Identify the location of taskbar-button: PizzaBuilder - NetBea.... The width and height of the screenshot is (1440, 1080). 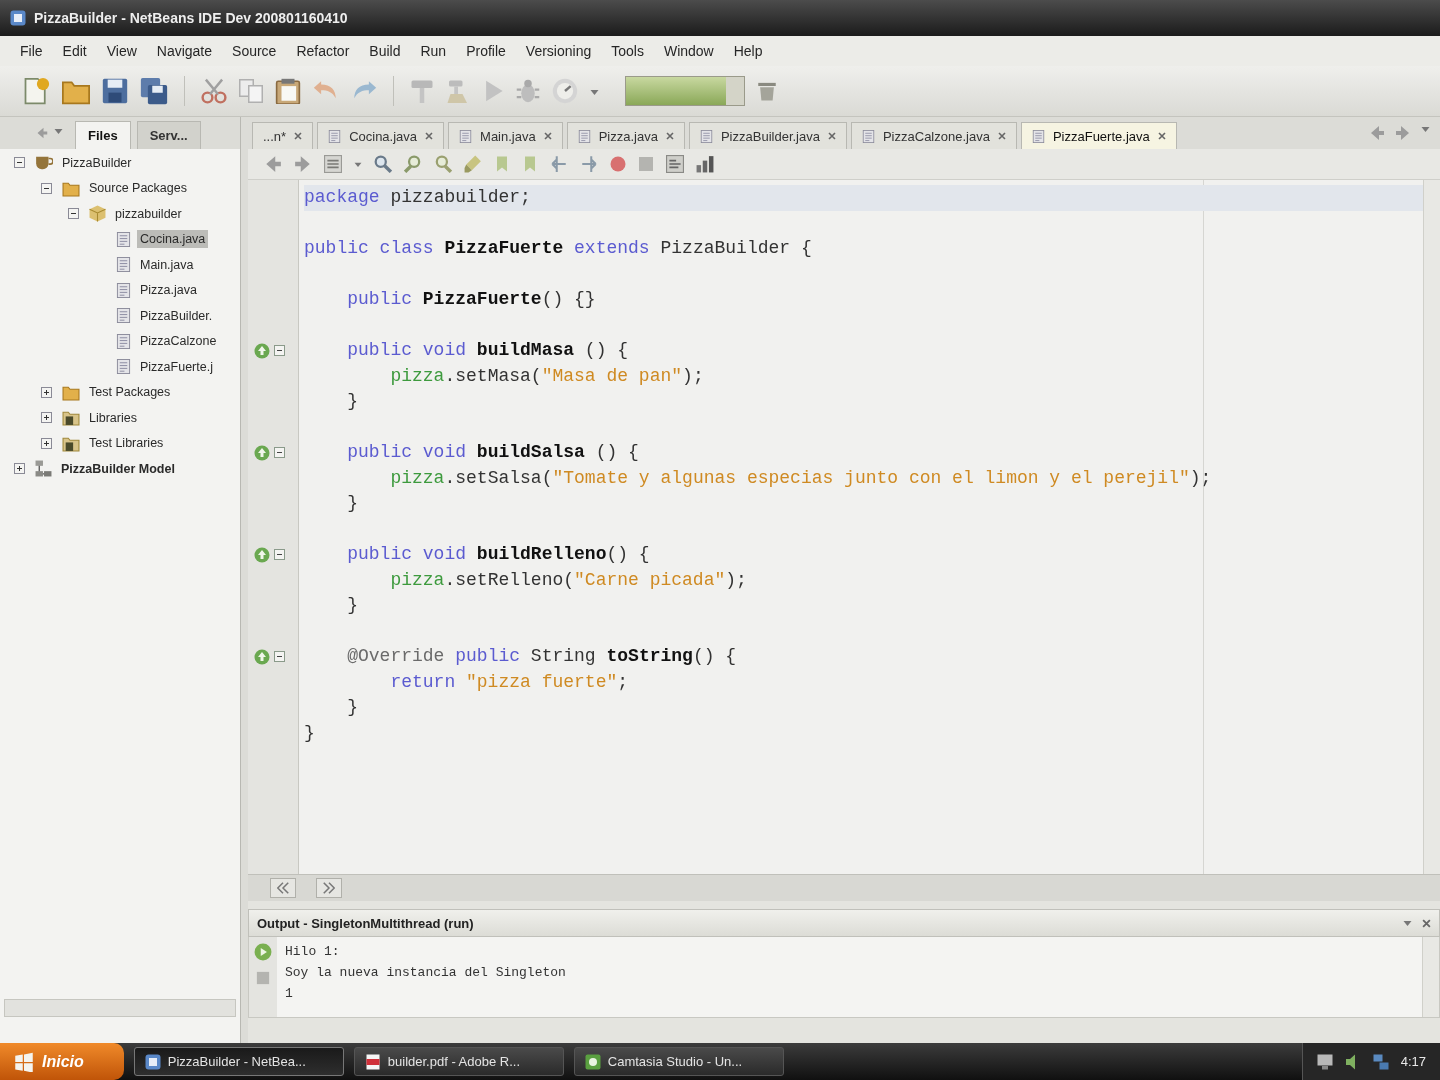
(238, 1061).